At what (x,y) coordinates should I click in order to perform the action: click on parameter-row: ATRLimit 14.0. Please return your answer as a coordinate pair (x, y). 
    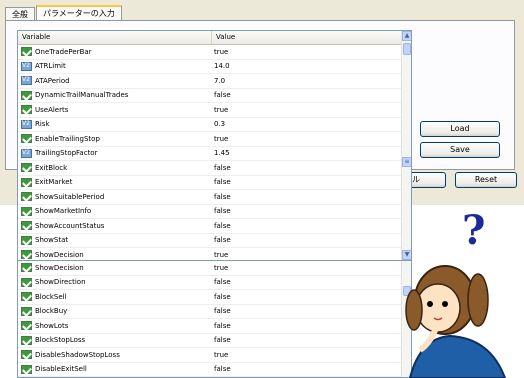
    Looking at the image, I should click on (214, 67).